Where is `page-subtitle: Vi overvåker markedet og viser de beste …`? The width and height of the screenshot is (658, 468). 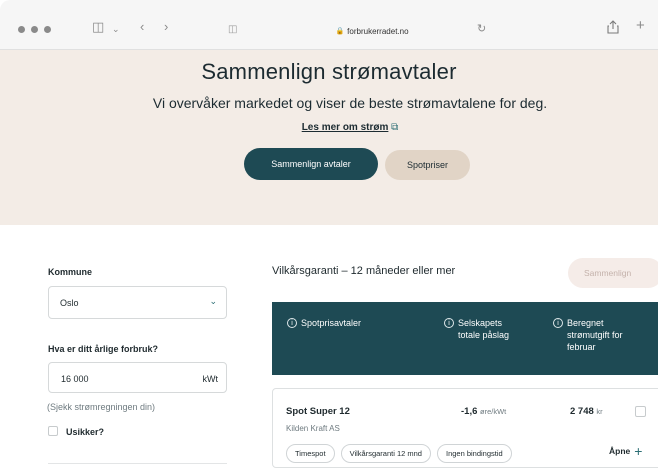
page-subtitle: Vi overvåker markedet og viser de beste … is located at coordinates (350, 103).